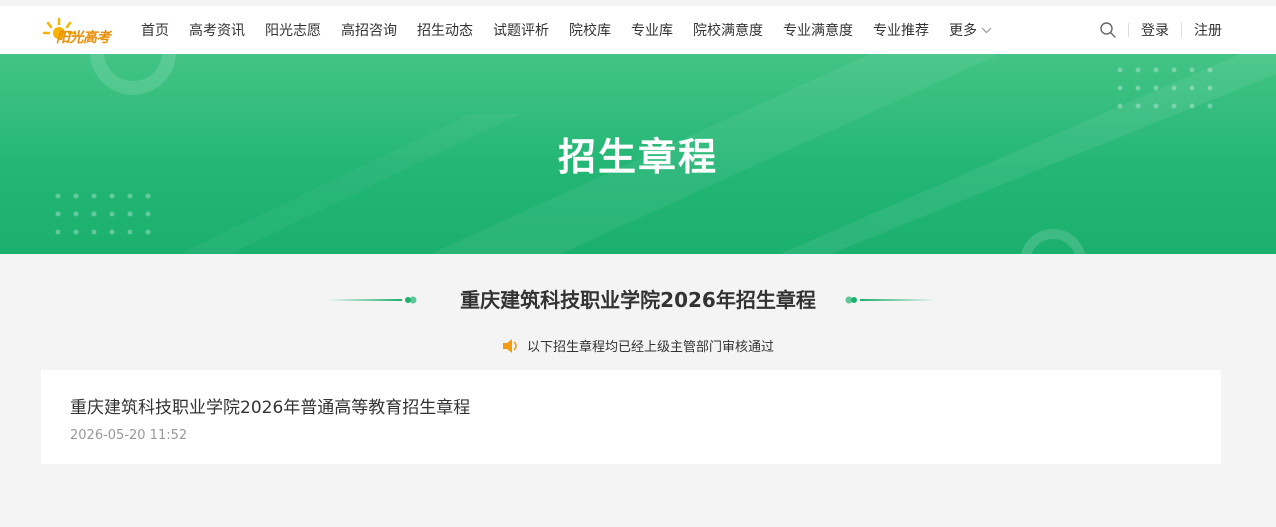 This screenshot has width=1276, height=527. I want to click on nav-exam-review: 试题评析, so click(521, 30).